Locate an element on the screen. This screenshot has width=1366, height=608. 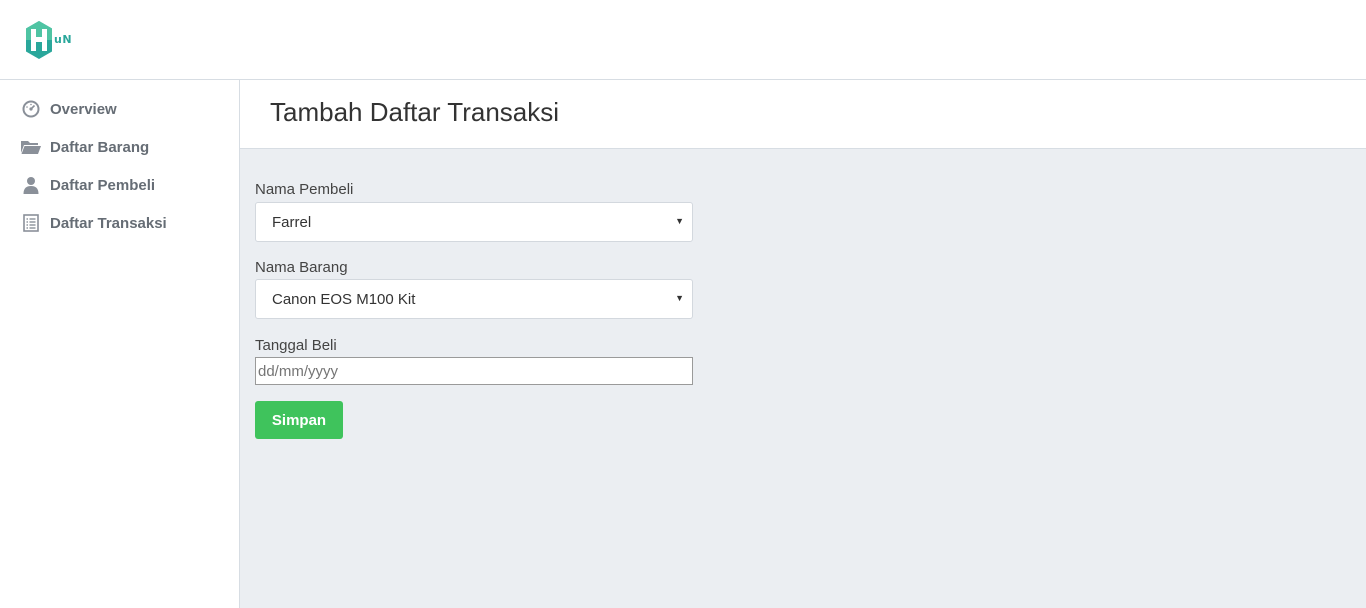
dashboard-gauge-icon is located at coordinates (31, 109).